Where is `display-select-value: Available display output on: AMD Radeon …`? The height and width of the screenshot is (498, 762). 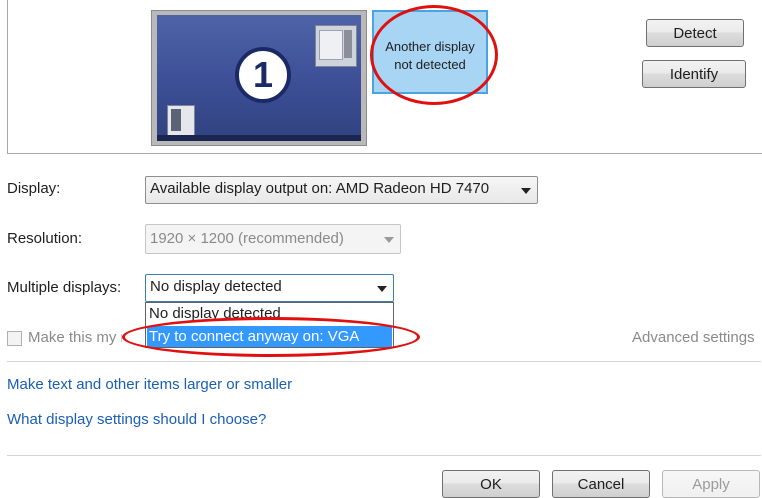 display-select-value: Available display output on: AMD Radeon … is located at coordinates (320, 188).